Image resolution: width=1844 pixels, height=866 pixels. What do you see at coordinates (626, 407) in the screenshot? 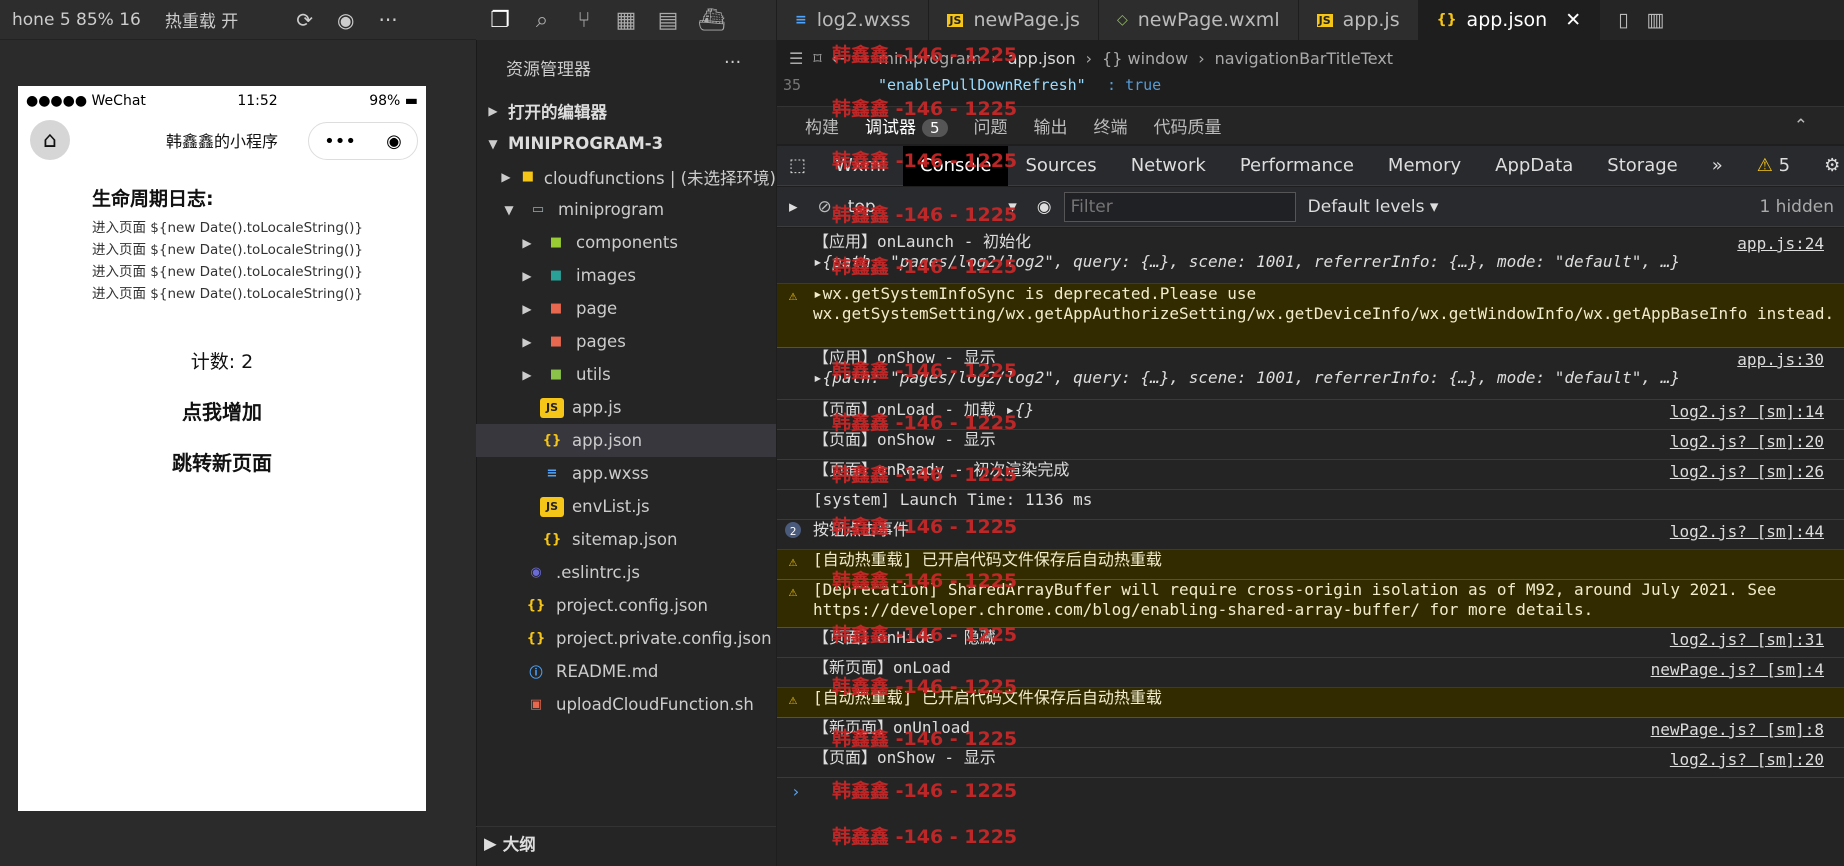
I see `tree-item-app-js: JS app.js` at bounding box center [626, 407].